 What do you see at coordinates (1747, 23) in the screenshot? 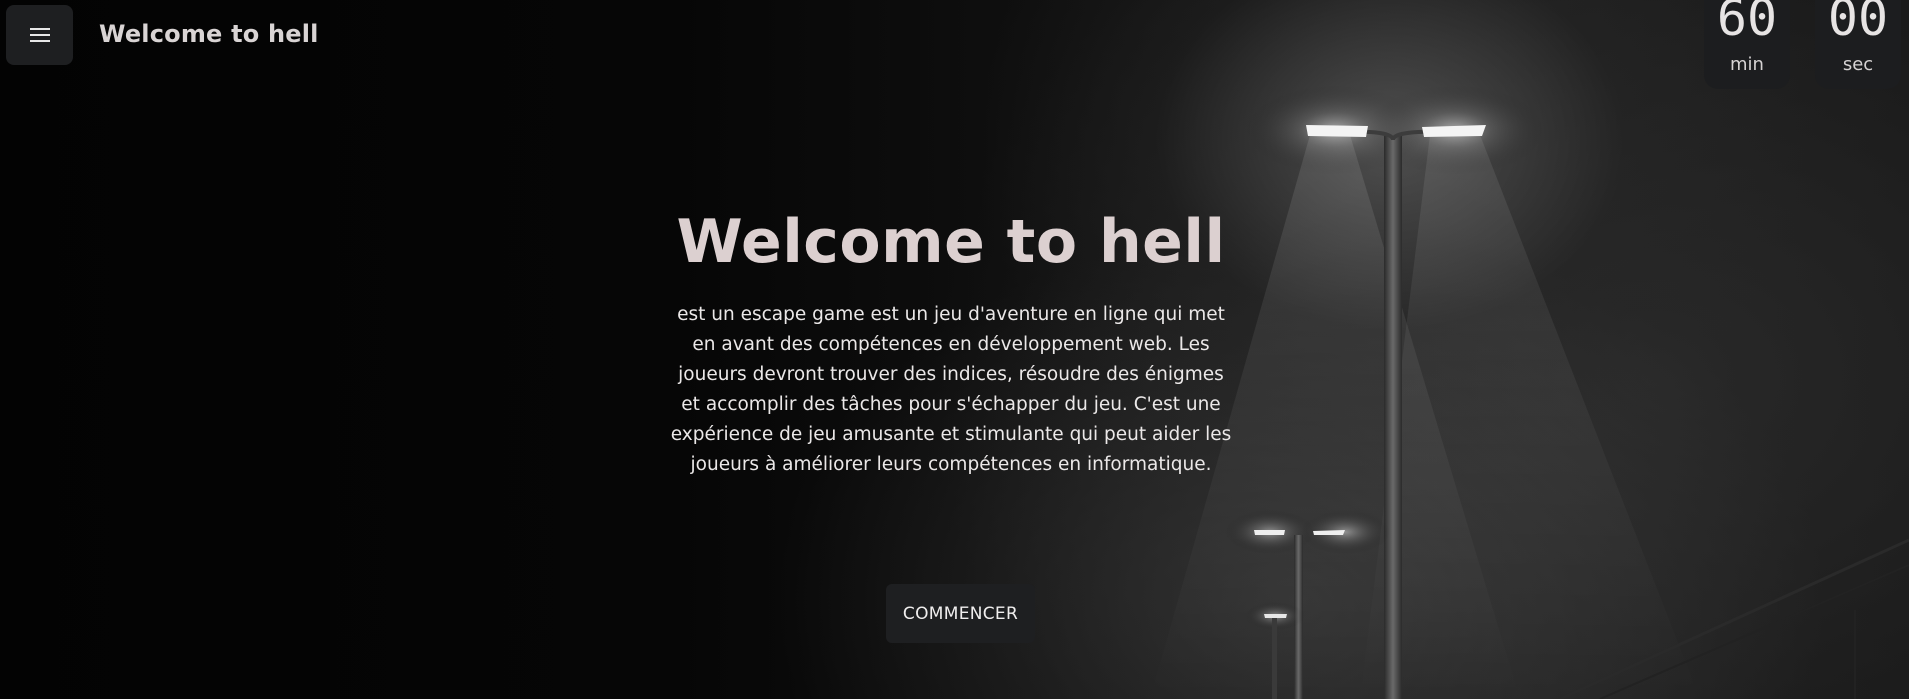
I see `timer-minutes-value: 60` at bounding box center [1747, 23].